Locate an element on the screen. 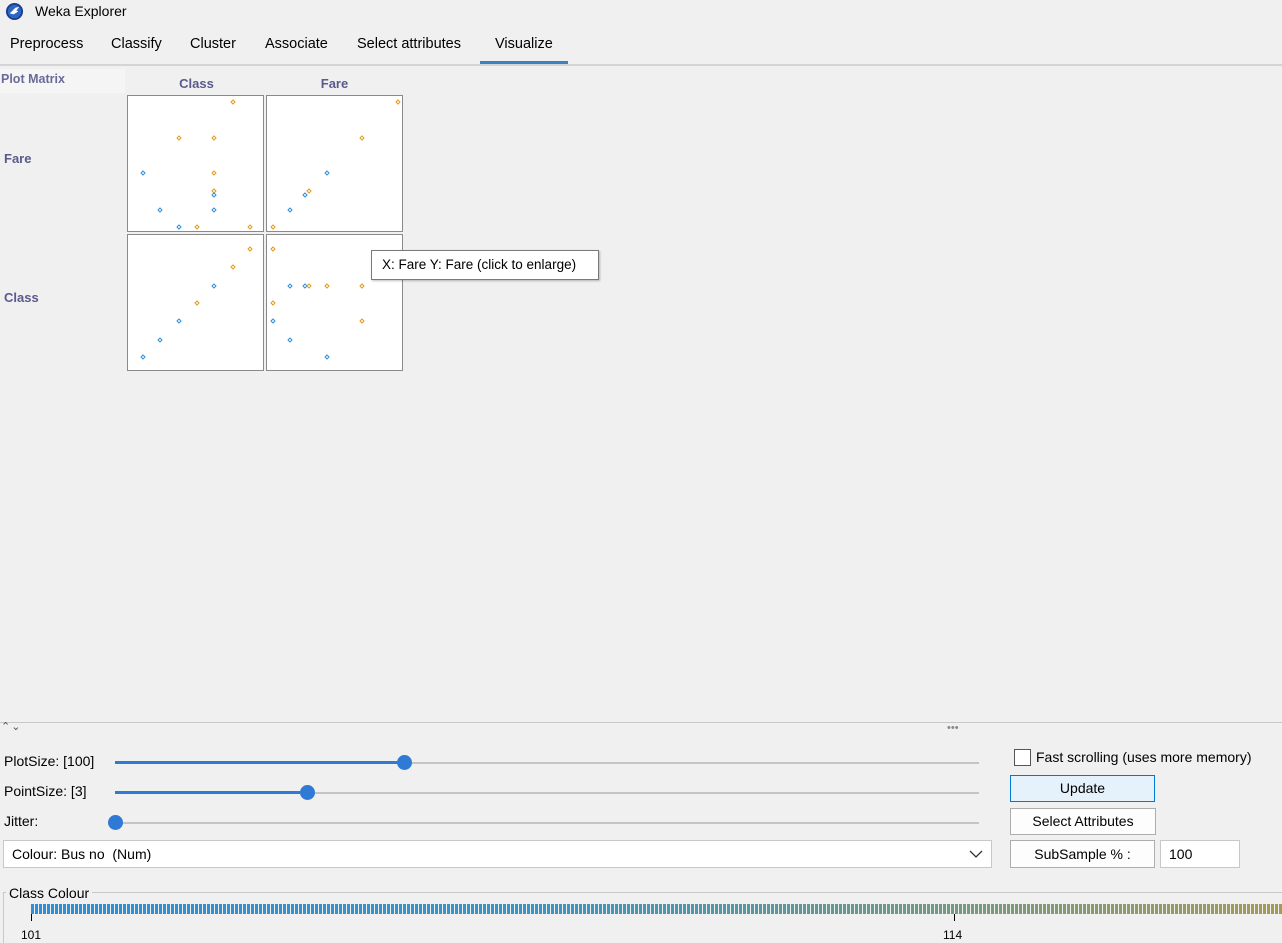 This screenshot has height=943, width=1282. panel-splitter: ⌃⌄ ••• is located at coordinates (641, 727).